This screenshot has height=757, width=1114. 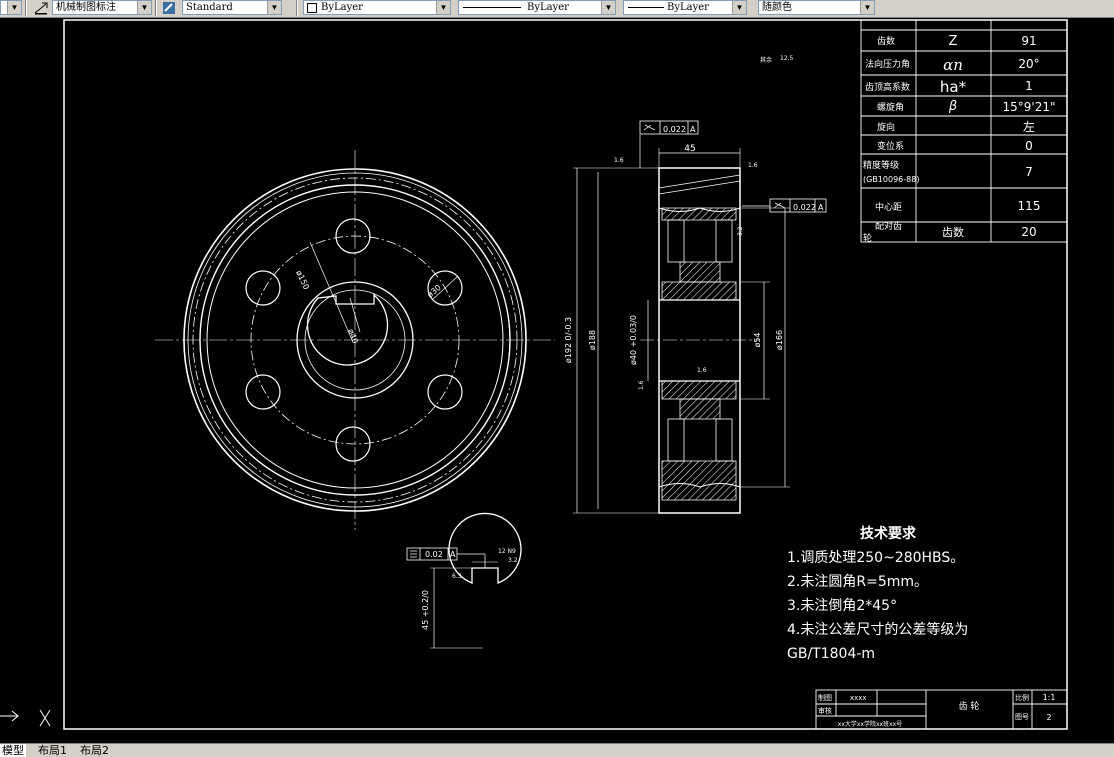 What do you see at coordinates (804, 207) in the screenshot?
I see `runout-tolerance-side: 0.022` at bounding box center [804, 207].